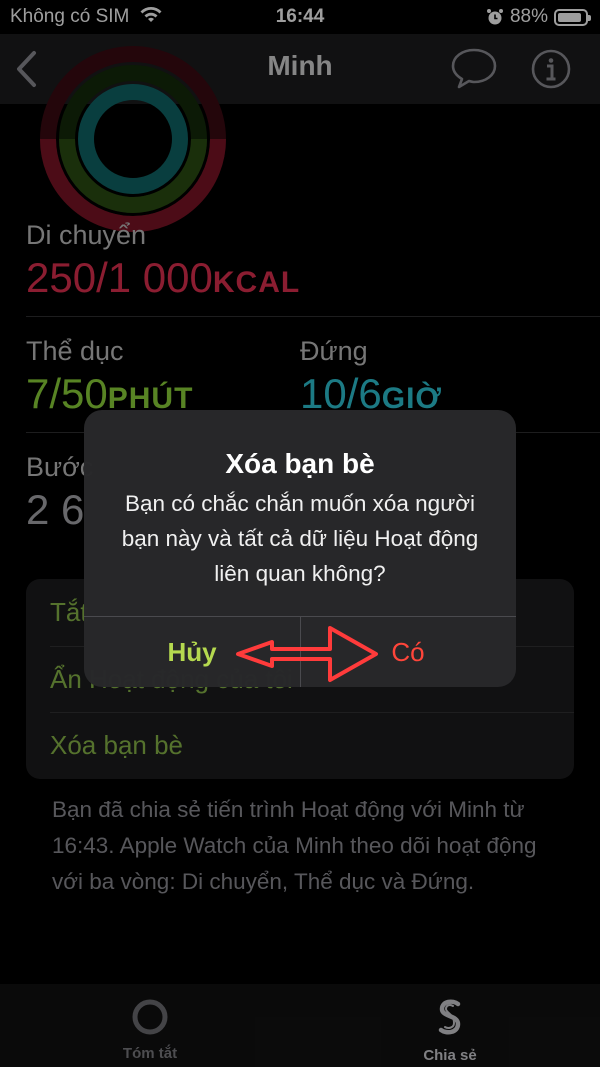  I want to click on alert-title: Xóa bạn bè, so click(300, 463).